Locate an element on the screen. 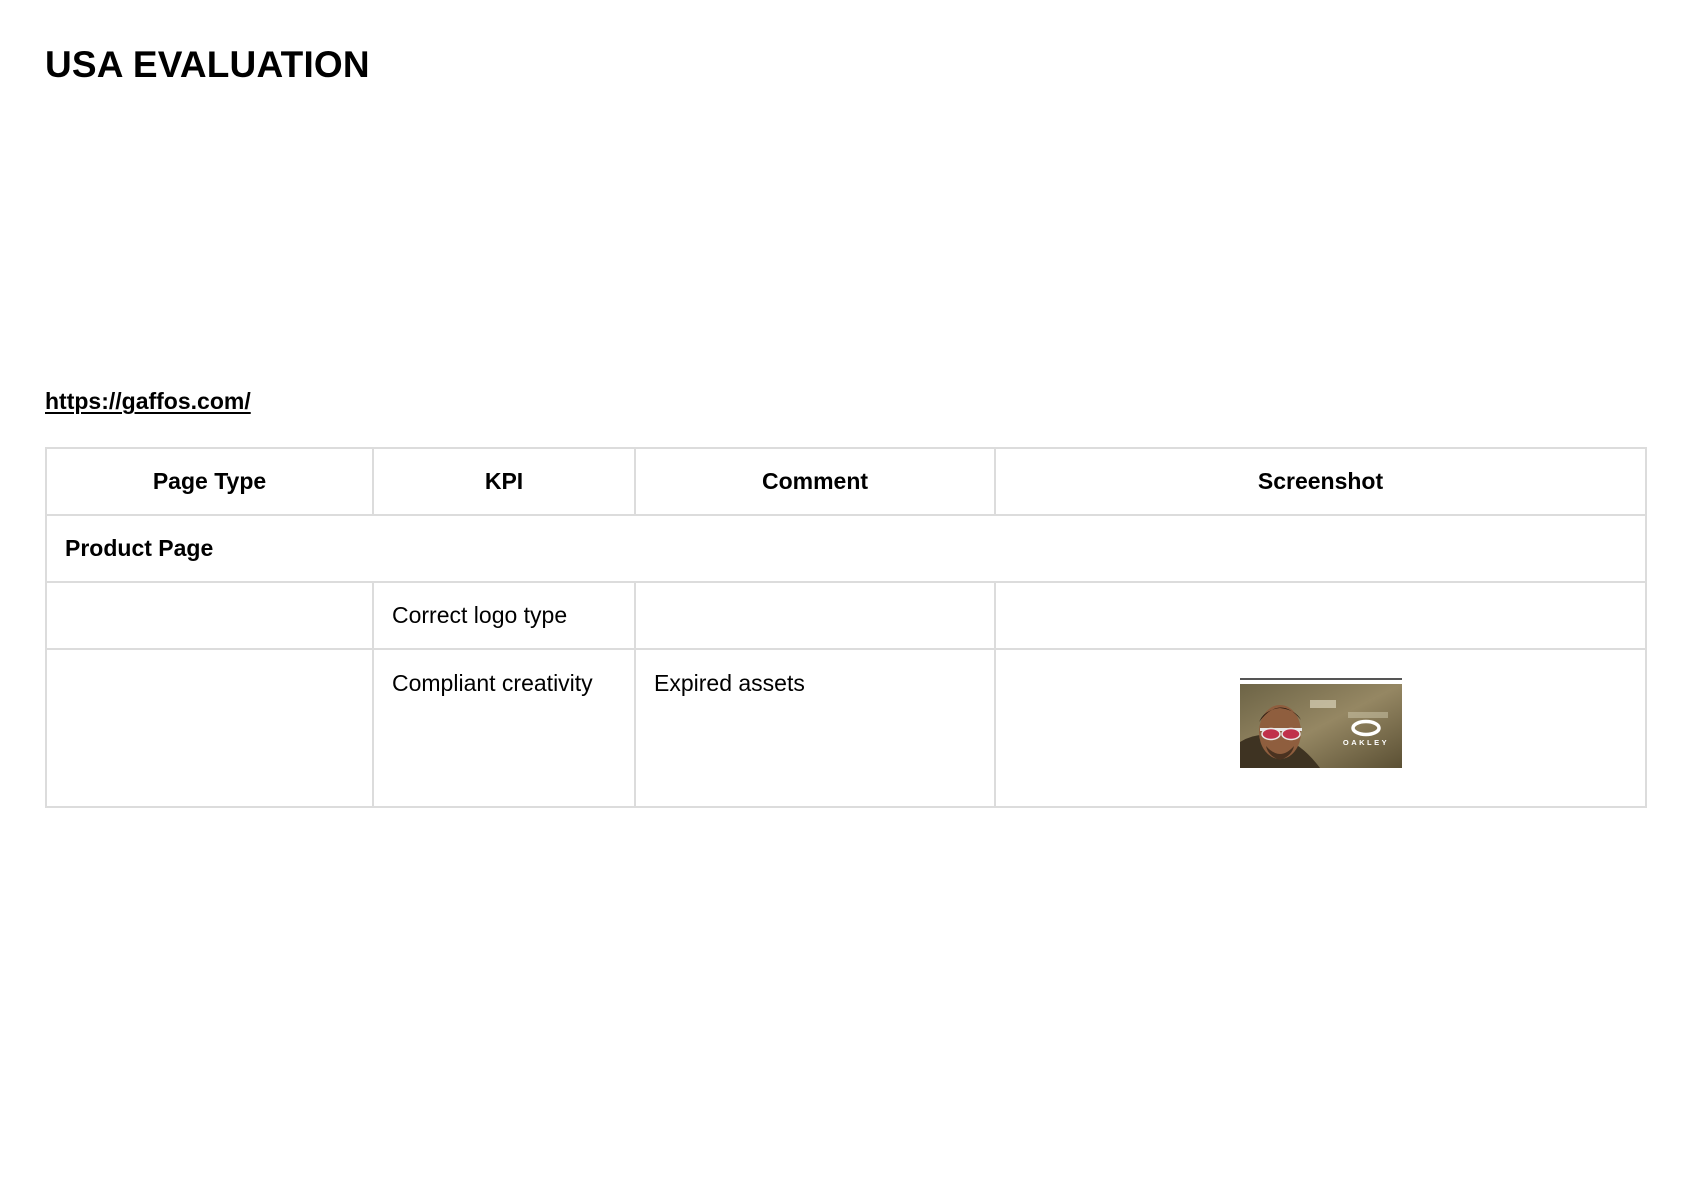 The image size is (1684, 1191). page-title: USA EVALUATION is located at coordinates (207, 64).